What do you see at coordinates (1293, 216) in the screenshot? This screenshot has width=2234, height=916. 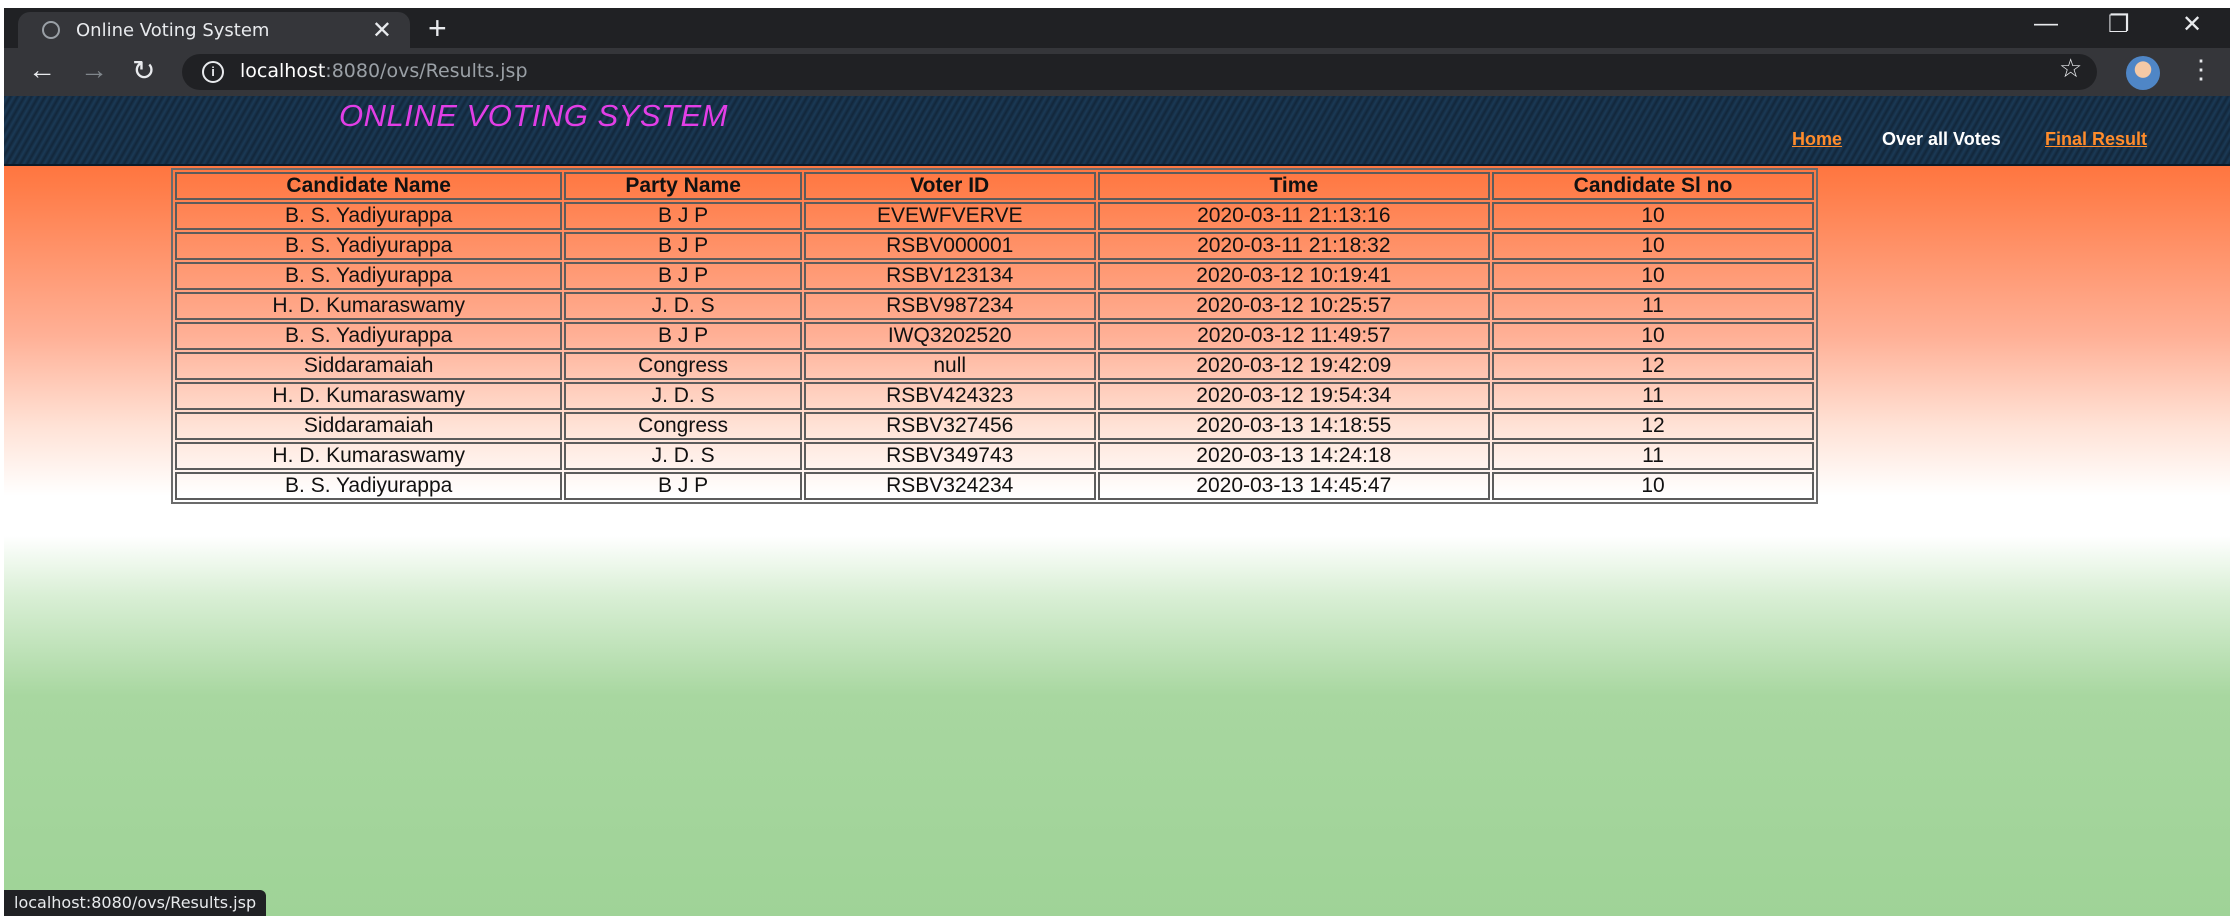 I see `time-cell: 2020-03-11 21:13:16` at bounding box center [1293, 216].